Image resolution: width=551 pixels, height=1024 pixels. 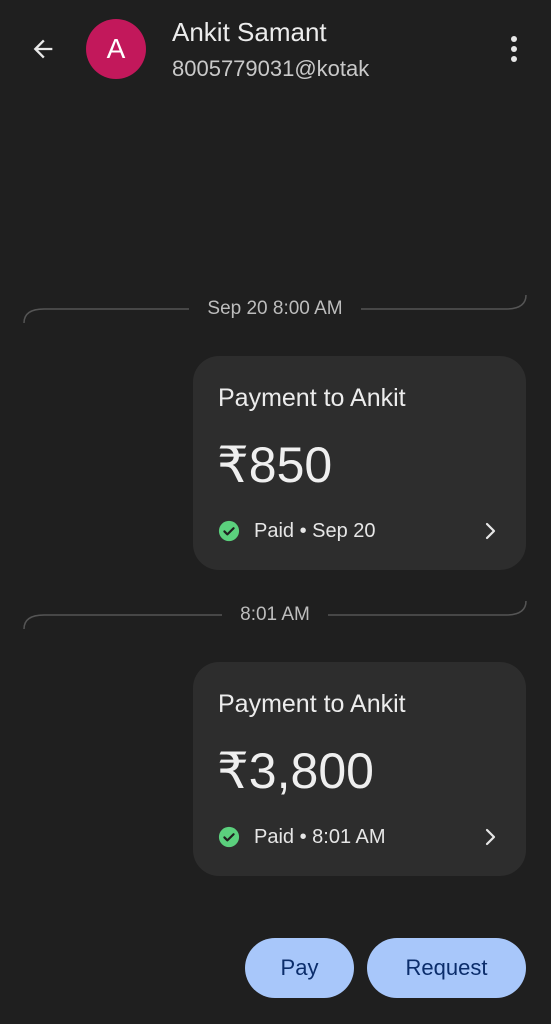 I want to click on arrow-left-icon, so click(x=43, y=49).